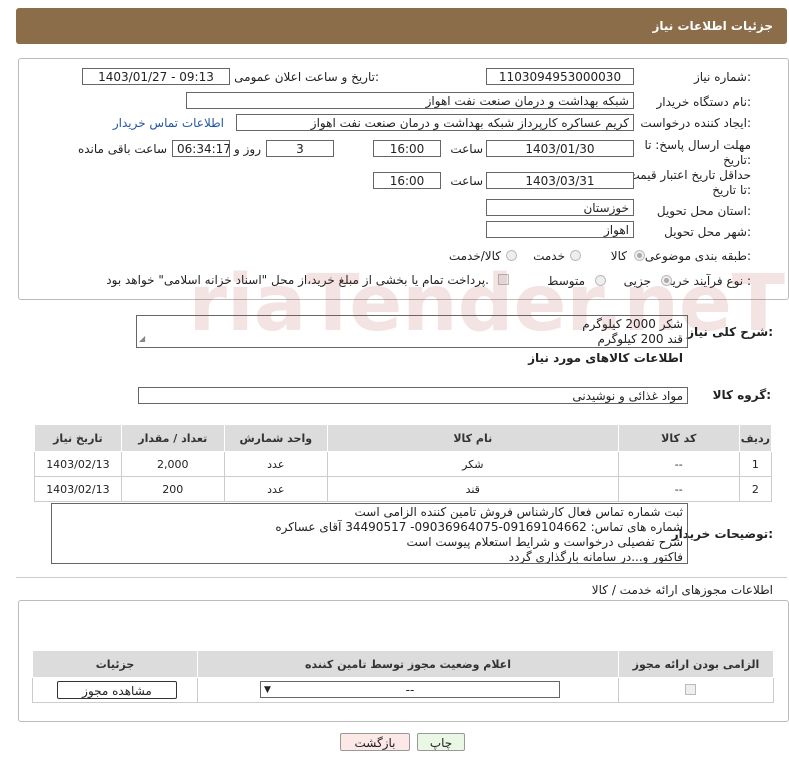 Image resolution: width=789 pixels, height=767 pixels. What do you see at coordinates (560, 207) in the screenshot?
I see `province-field: خوزستان` at bounding box center [560, 207].